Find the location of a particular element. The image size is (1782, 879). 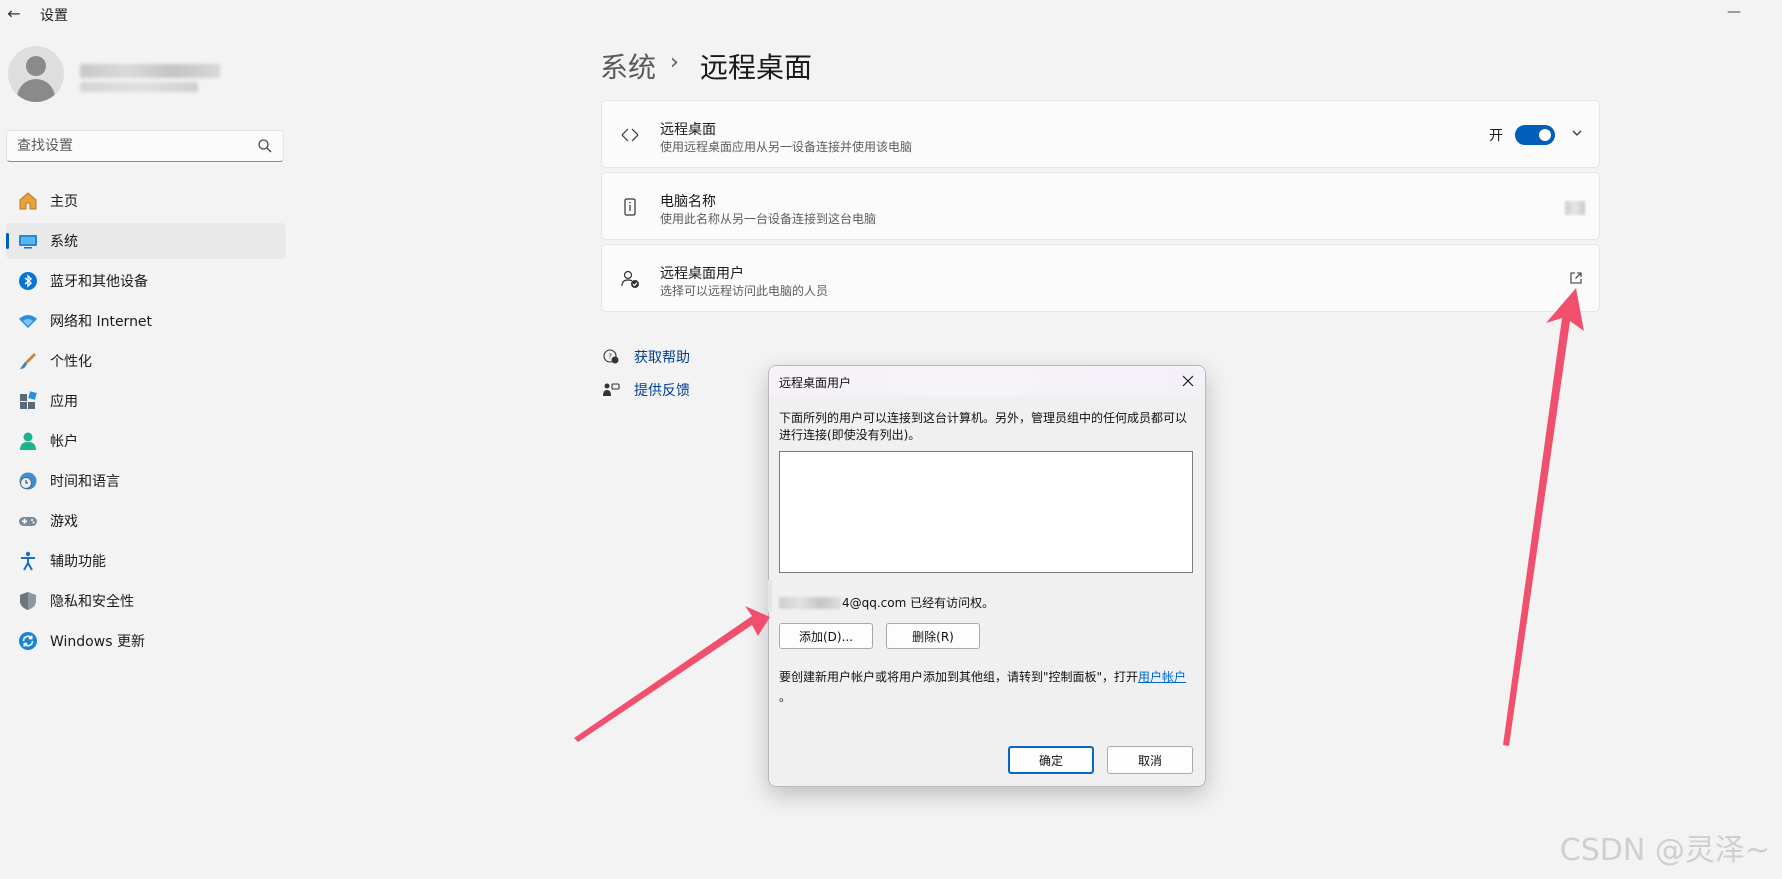

sidebar-item-system: 系统 is located at coordinates (146, 241).